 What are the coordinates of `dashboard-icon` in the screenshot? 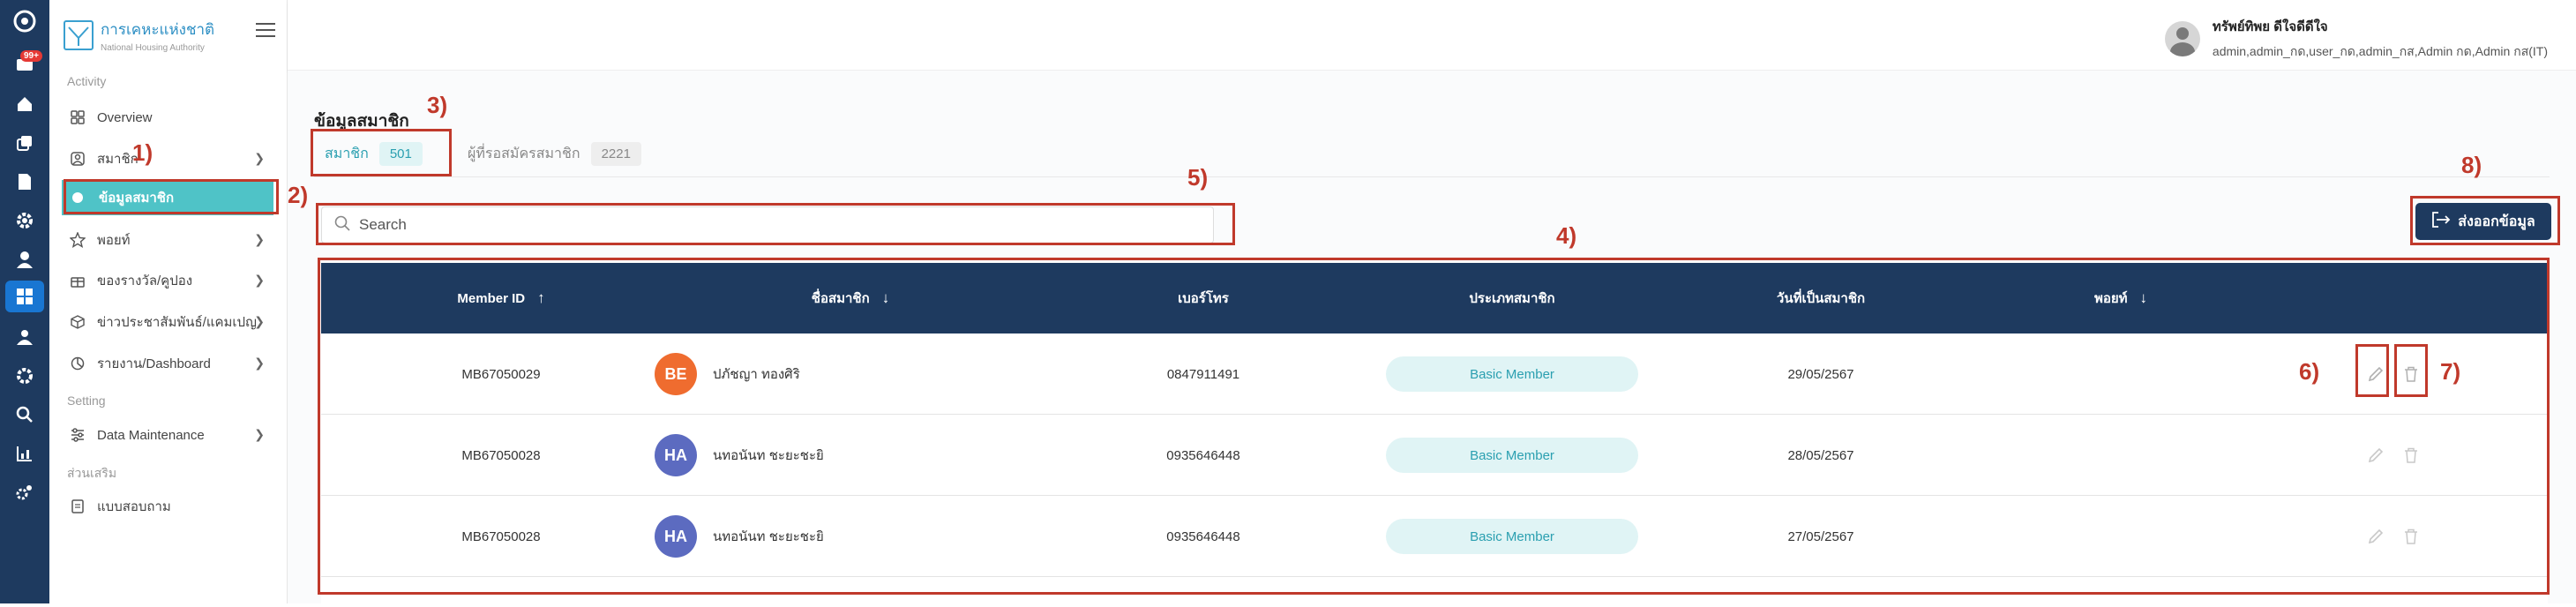 It's located at (25, 296).